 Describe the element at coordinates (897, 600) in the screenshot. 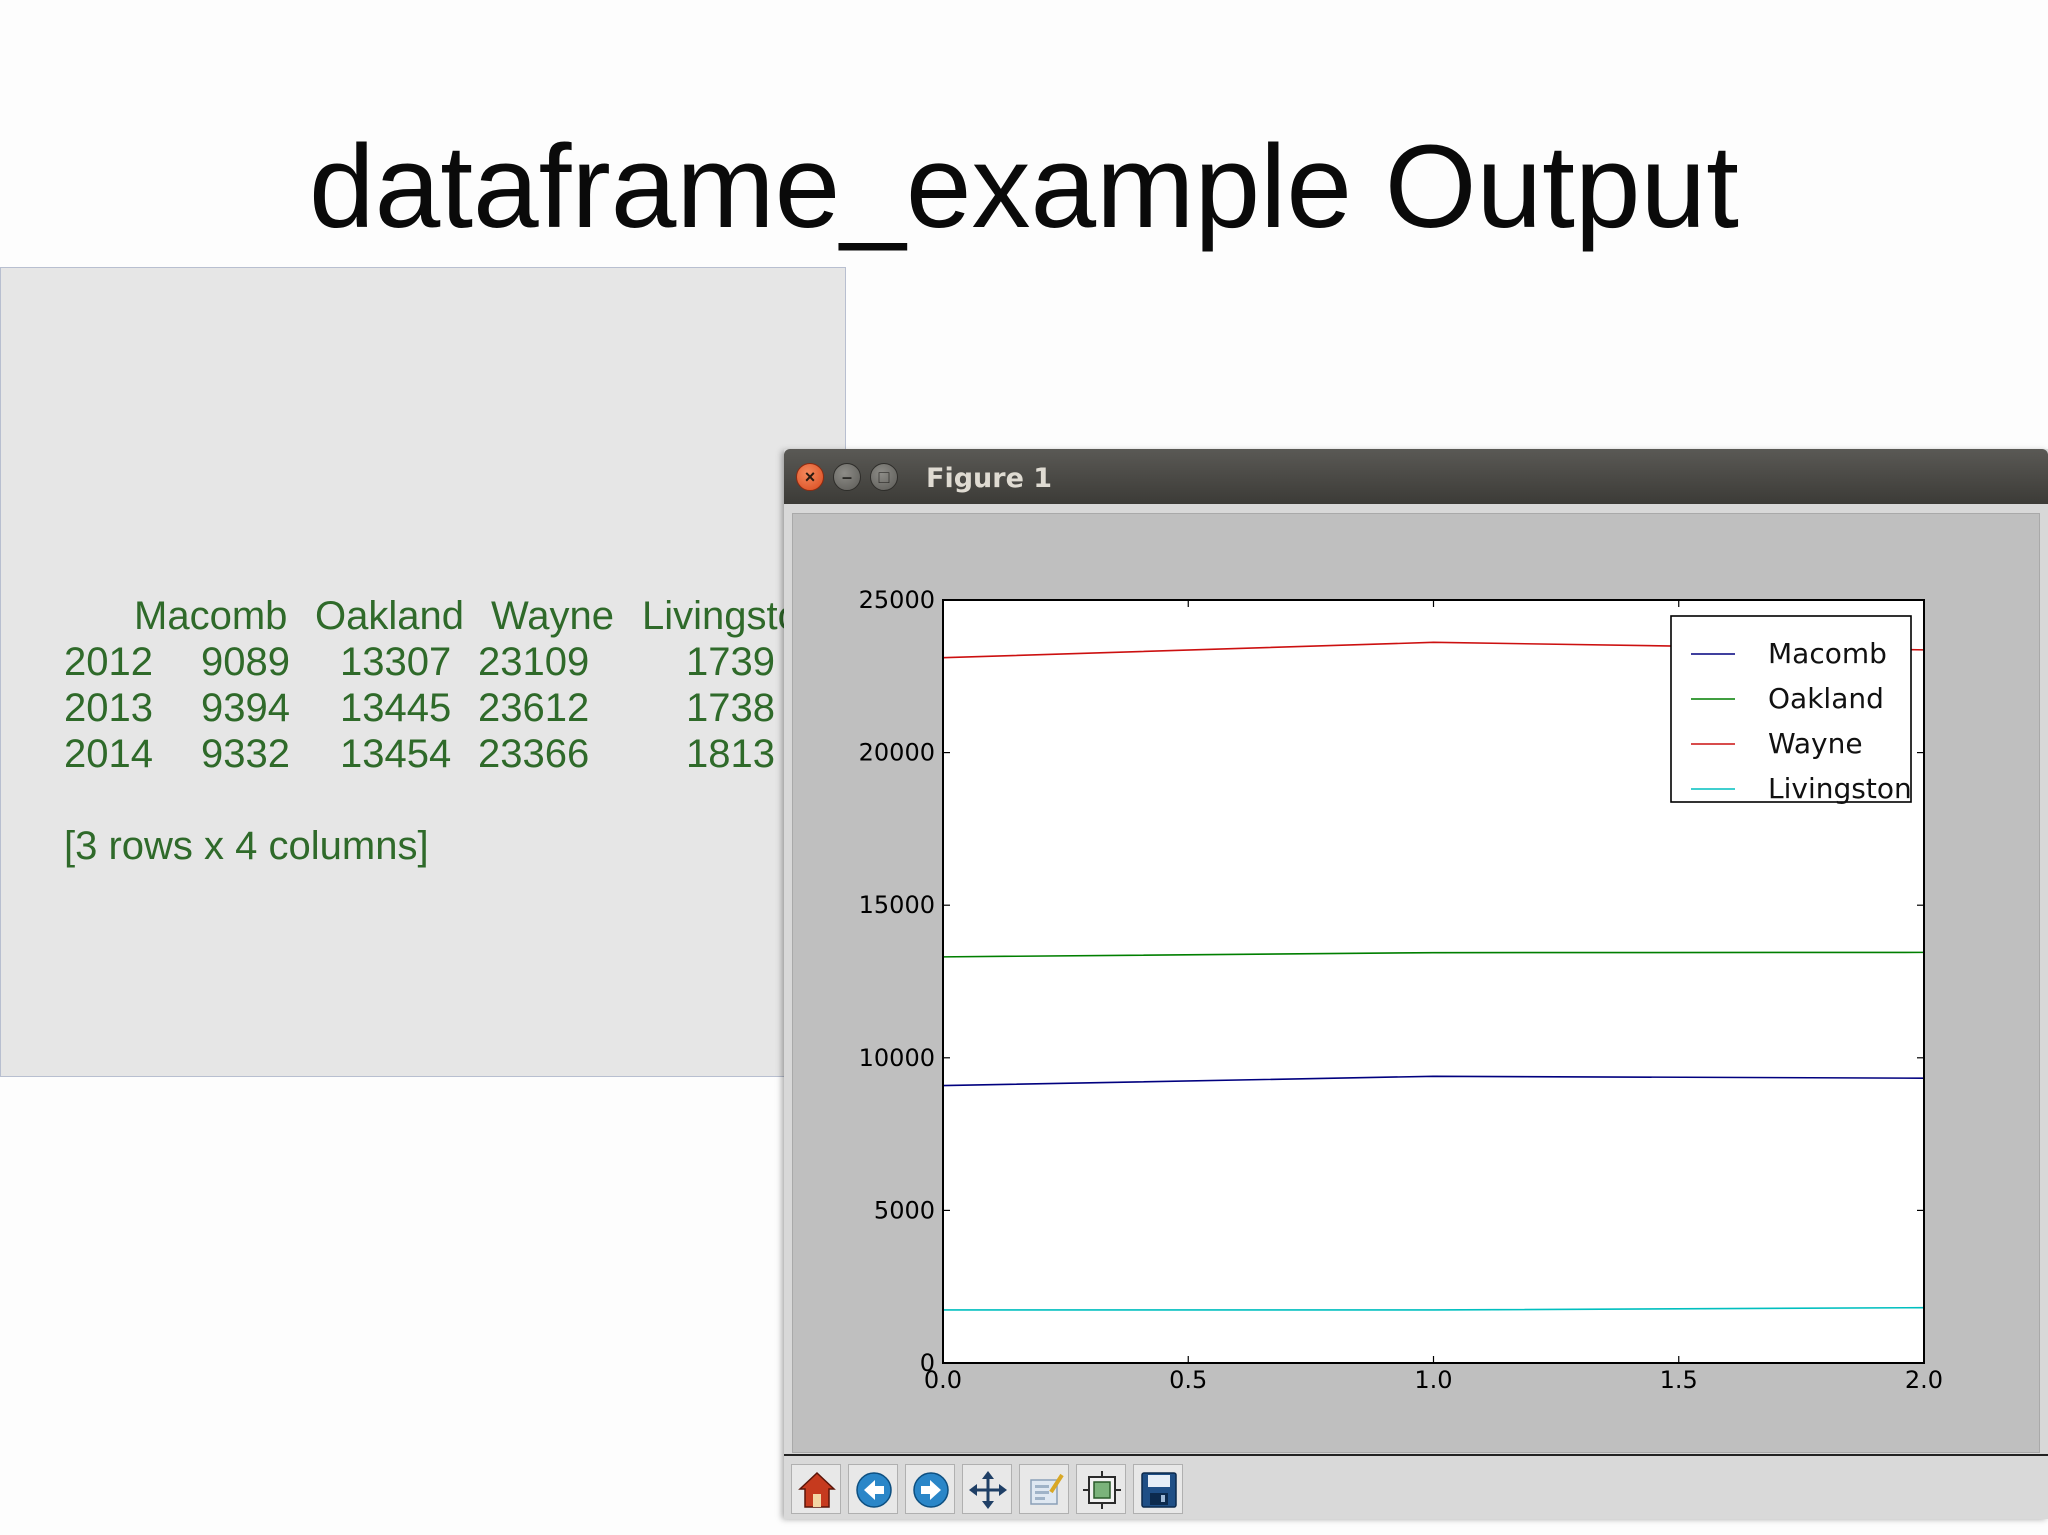

I see `y-tick-label: 25000` at that location.